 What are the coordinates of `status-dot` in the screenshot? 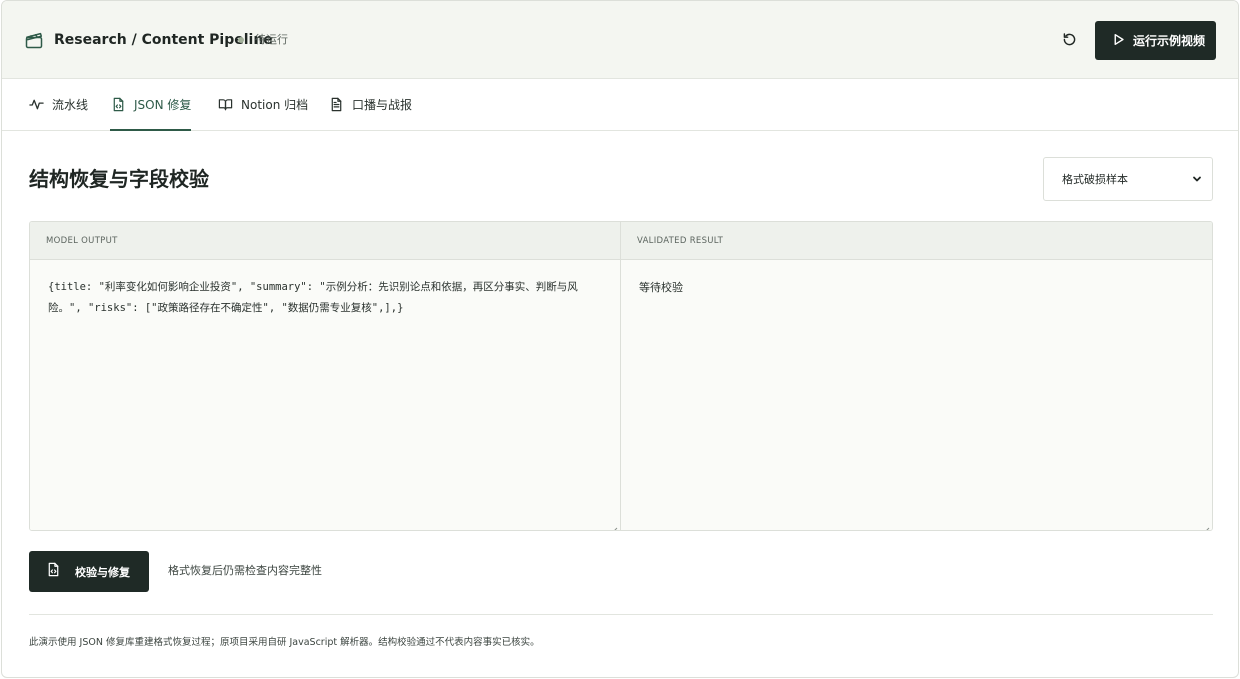 It's located at (241, 40).